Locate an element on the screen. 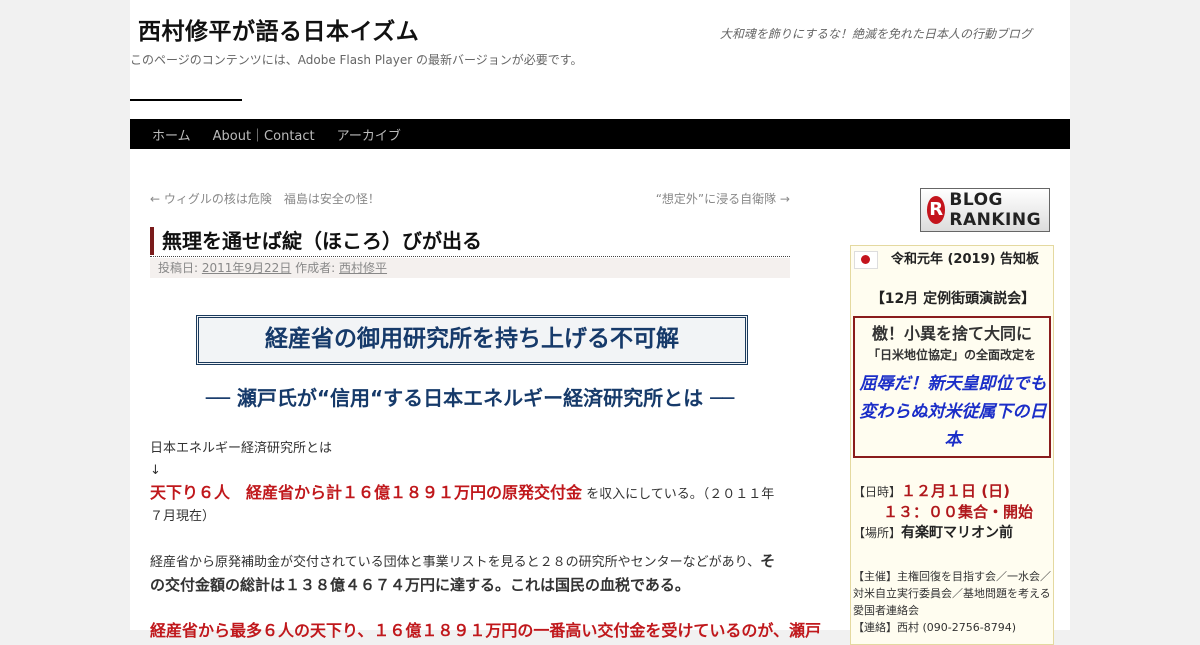 This screenshot has width=1200, height=645. meta-posted-label: 投稿日: is located at coordinates (178, 268).